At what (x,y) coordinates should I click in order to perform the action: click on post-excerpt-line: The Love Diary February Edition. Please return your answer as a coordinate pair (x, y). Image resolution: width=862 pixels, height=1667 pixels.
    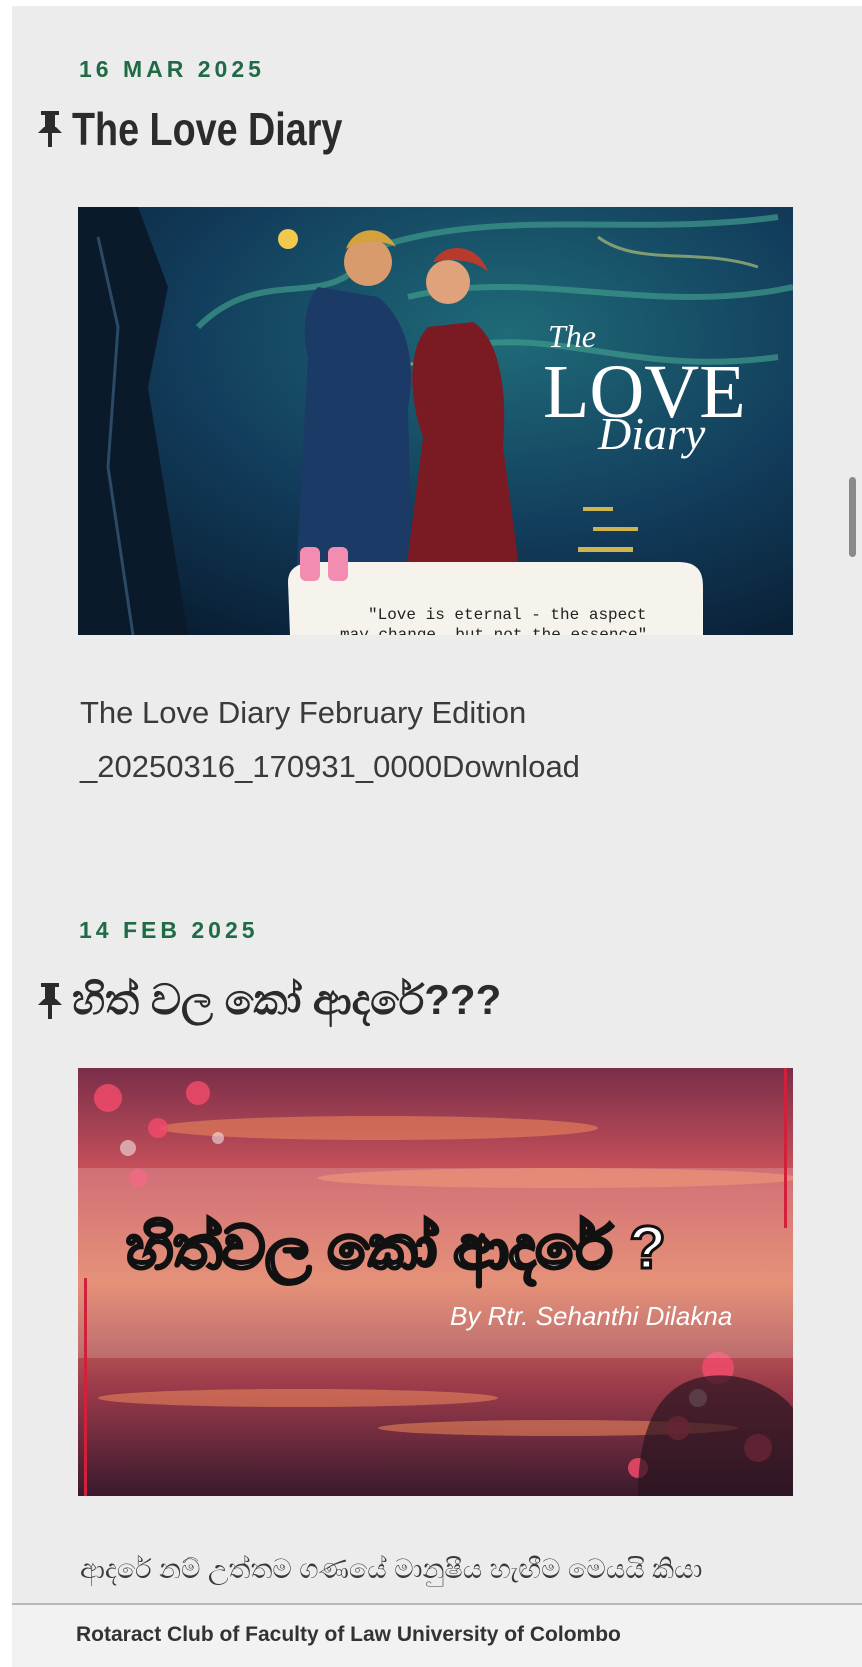
    Looking at the image, I should click on (303, 712).